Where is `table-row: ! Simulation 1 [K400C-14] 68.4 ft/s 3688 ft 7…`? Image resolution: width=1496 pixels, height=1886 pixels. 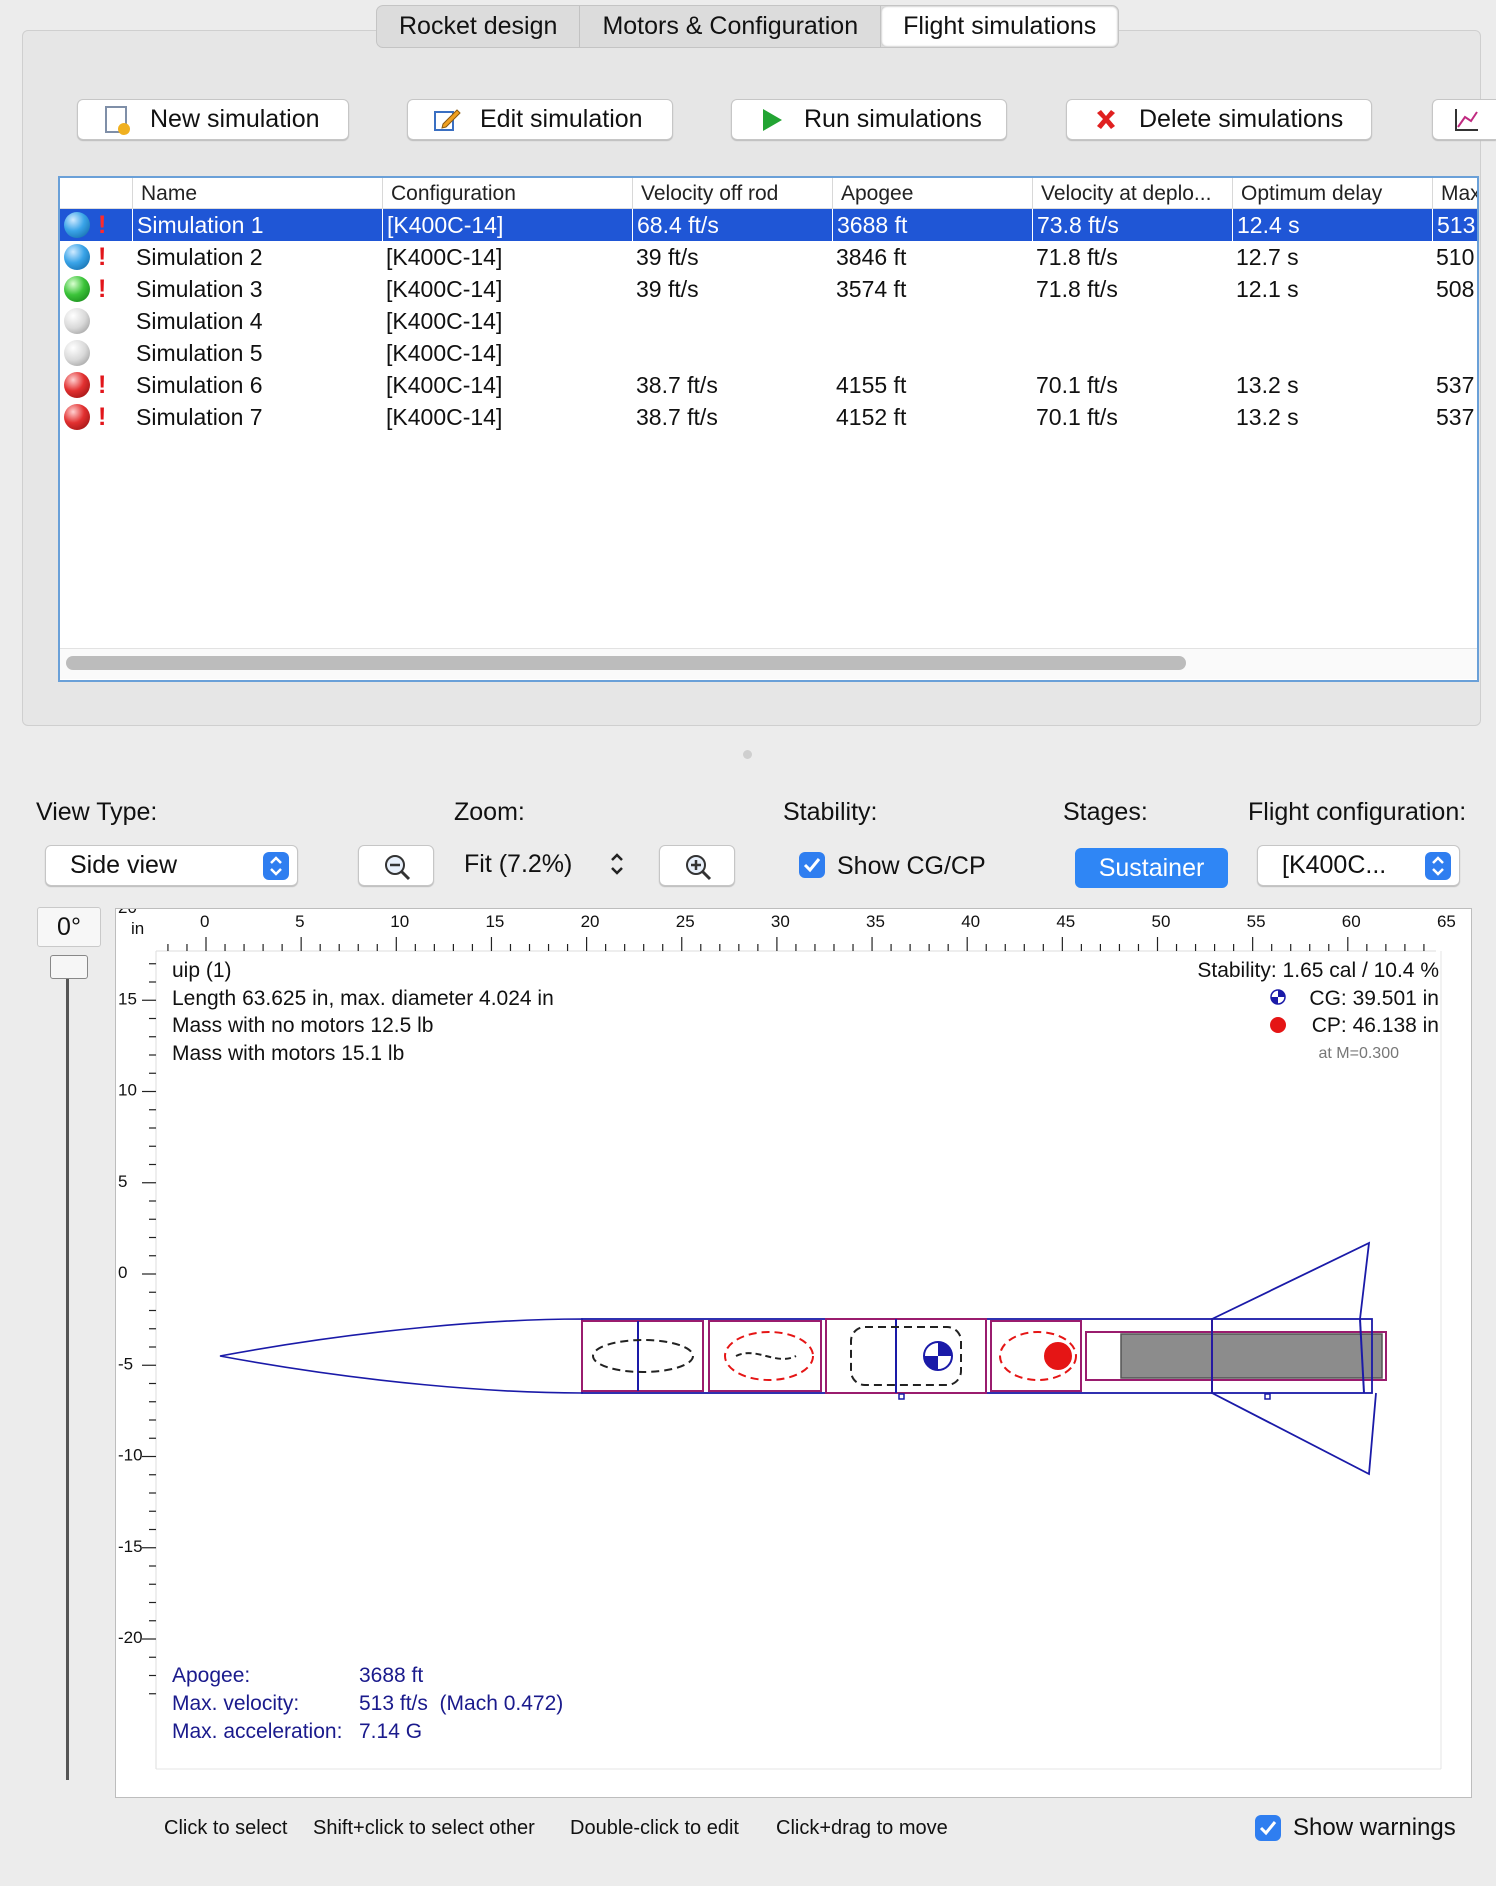 table-row: ! Simulation 1 [K400C-14] 68.4 ft/s 3688 ft 7… is located at coordinates (768, 225).